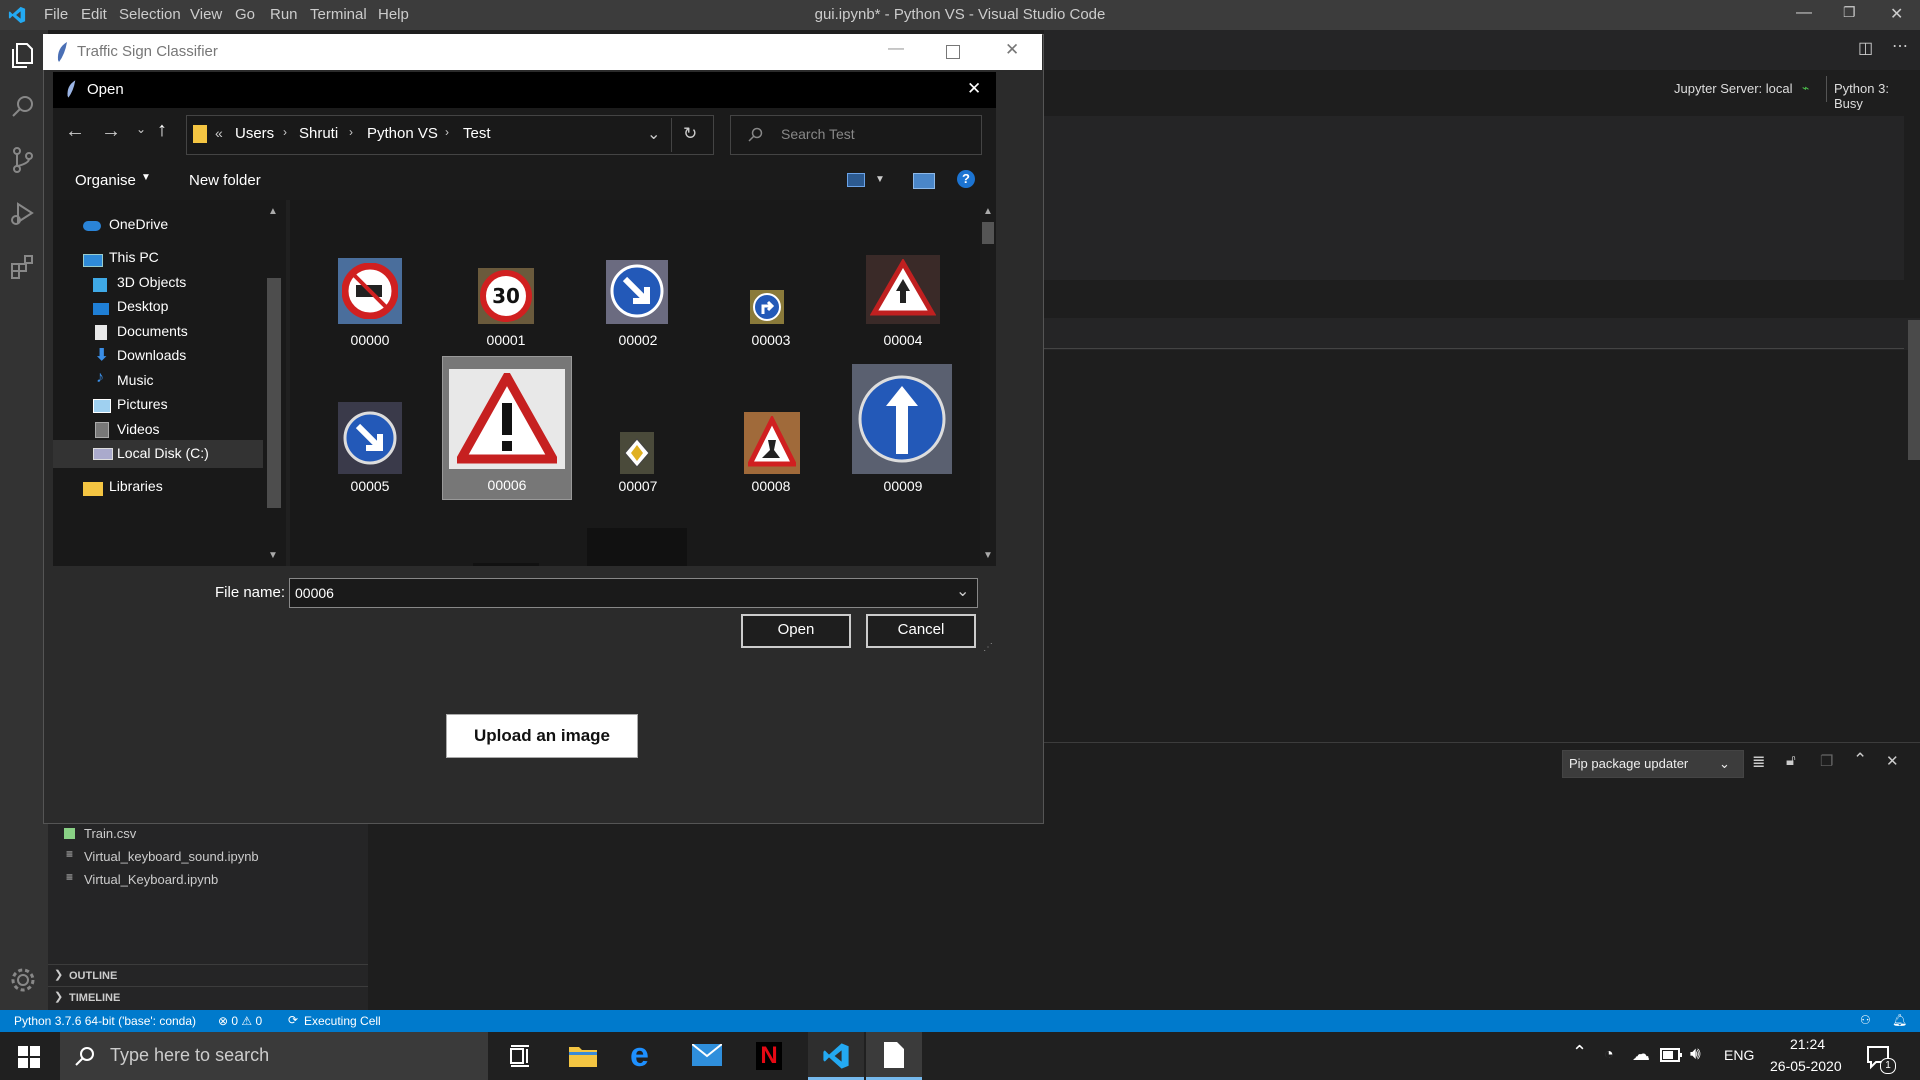 This screenshot has width=1920, height=1080. I want to click on live-share-icon: ⚇, so click(1865, 1020).